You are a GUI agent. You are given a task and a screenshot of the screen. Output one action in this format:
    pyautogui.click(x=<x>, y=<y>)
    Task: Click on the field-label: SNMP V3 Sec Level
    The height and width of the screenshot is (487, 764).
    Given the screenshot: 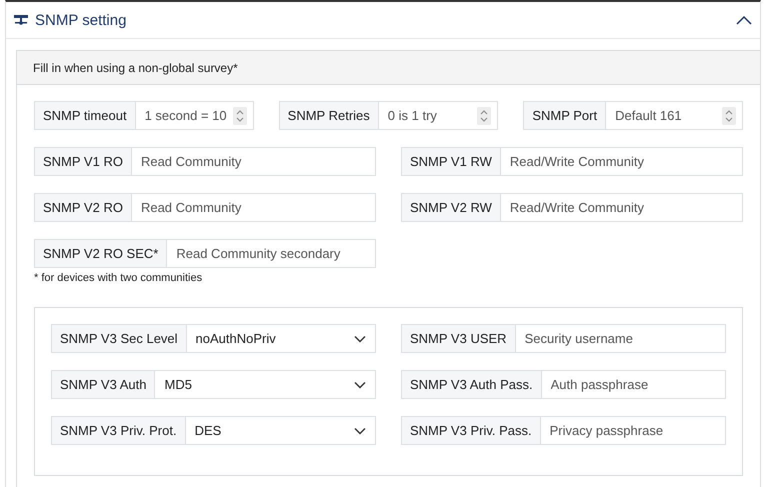 What is the action you would take?
    pyautogui.click(x=119, y=338)
    